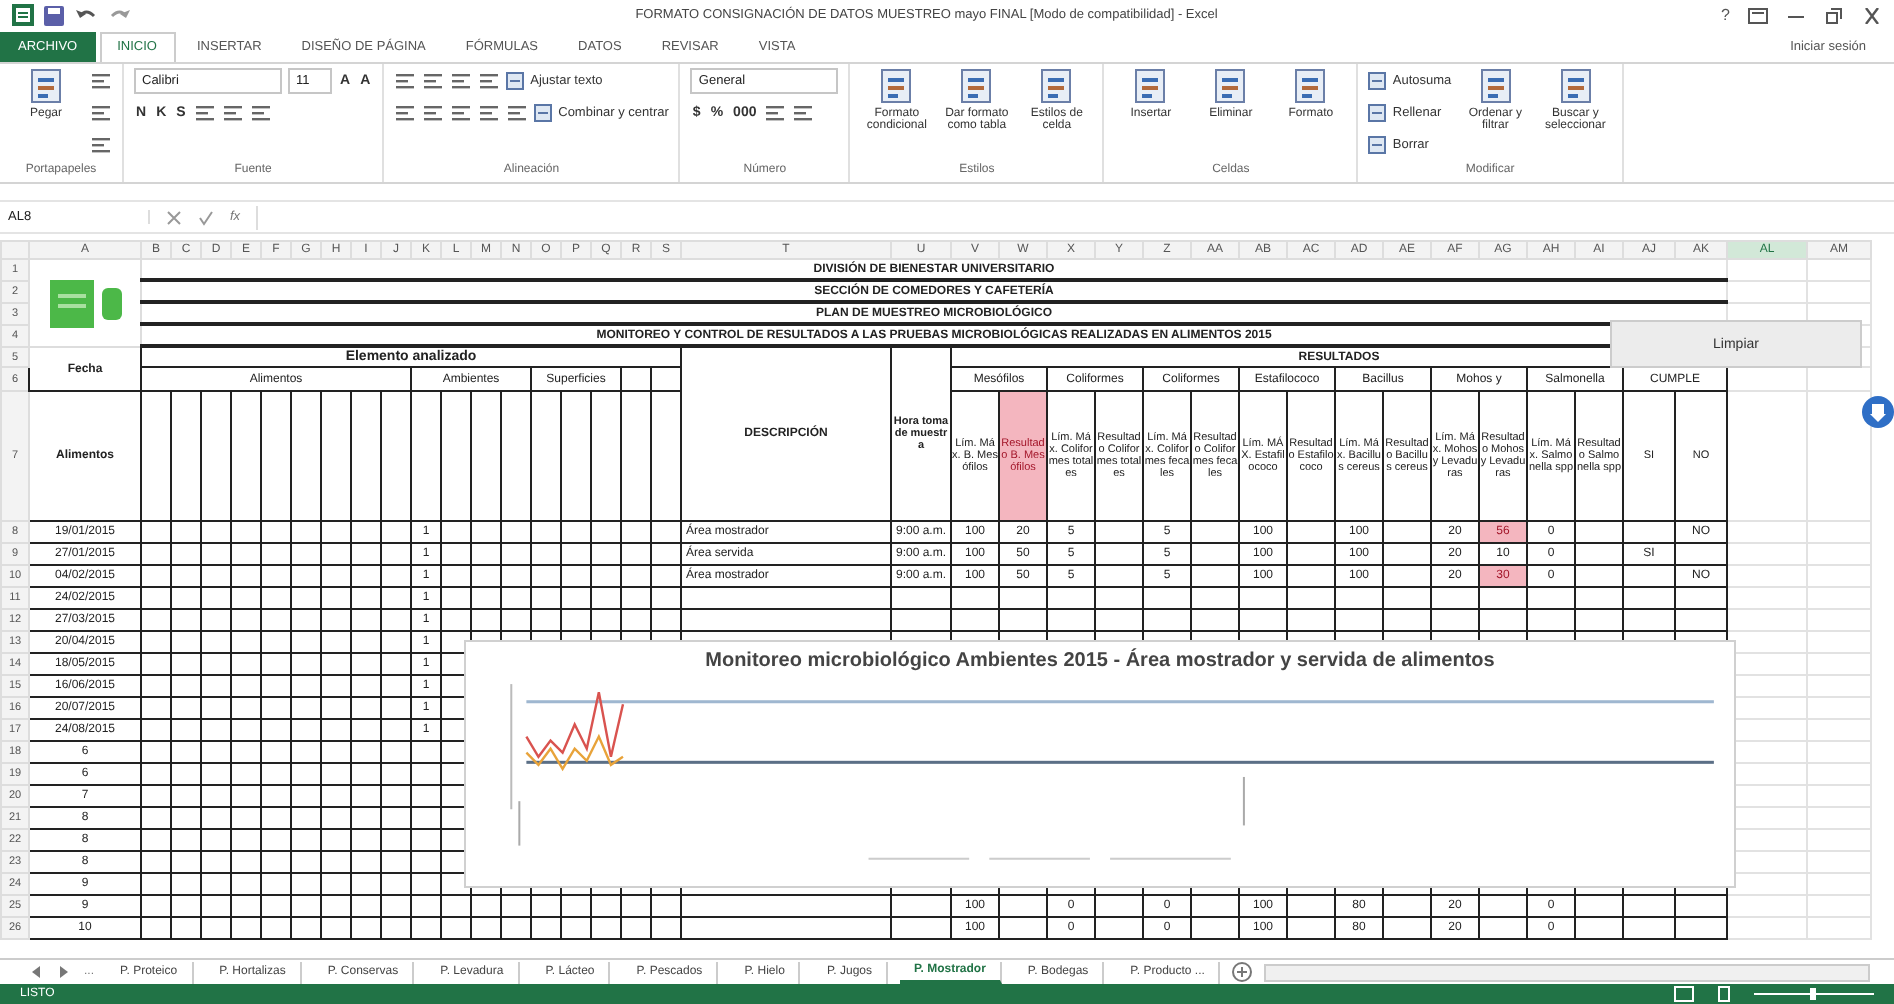 This screenshot has width=1894, height=1004. What do you see at coordinates (1100, 661) in the screenshot?
I see `chart-title: Monitoreo microbiológico Ambientes 2015 - Área mostrador y servida de alimentos` at bounding box center [1100, 661].